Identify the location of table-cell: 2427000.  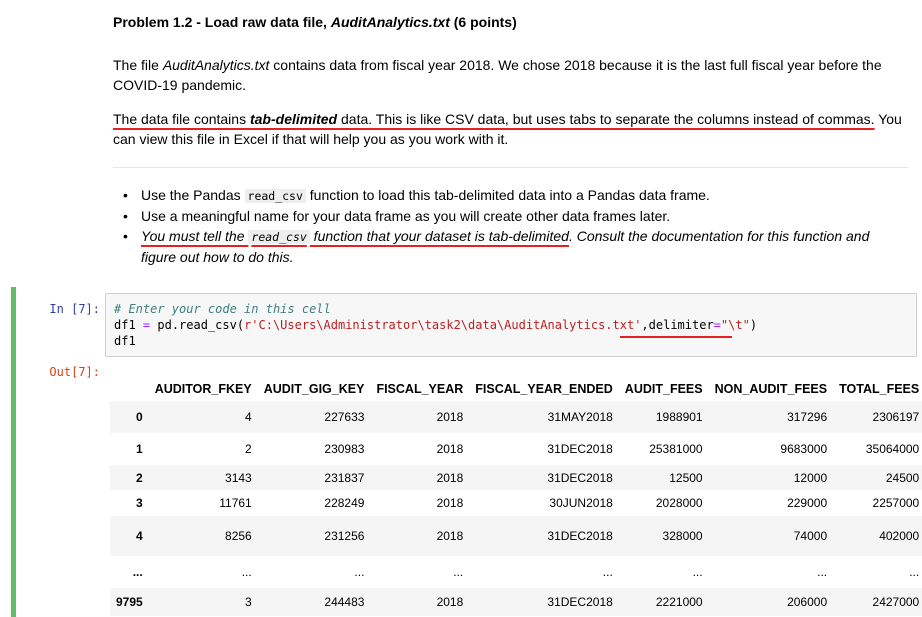
(896, 602).